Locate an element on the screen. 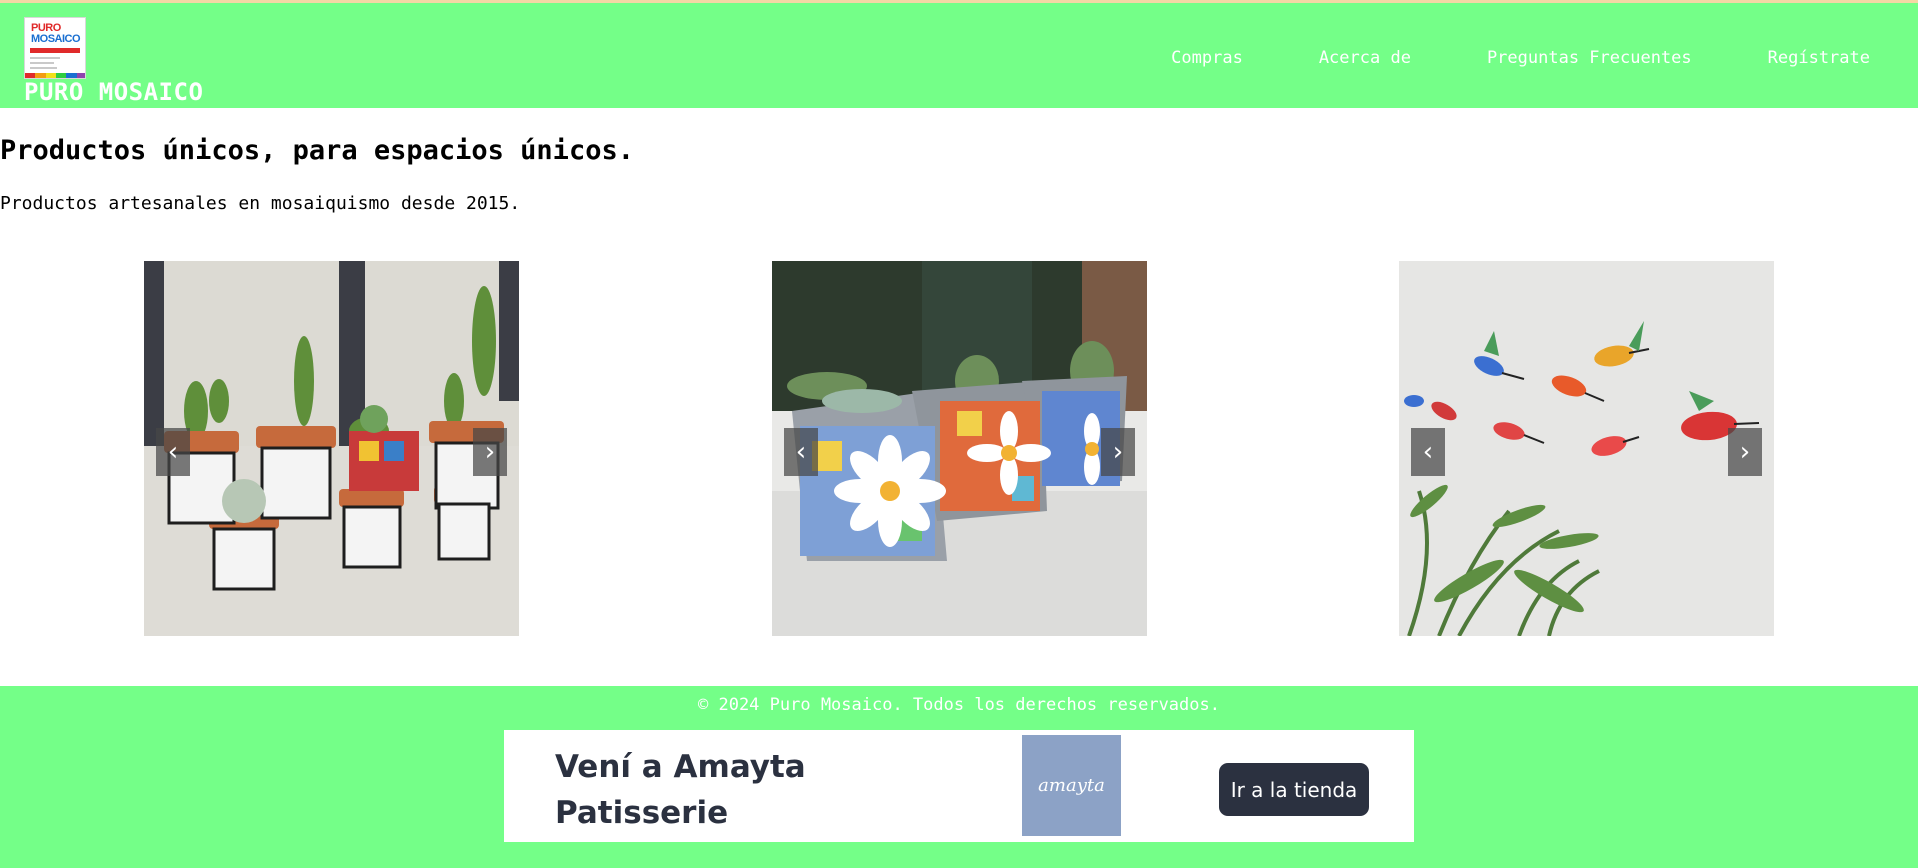 This screenshot has width=1918, height=868. carousel-hummingbirds: ‹ › is located at coordinates (1586, 448).